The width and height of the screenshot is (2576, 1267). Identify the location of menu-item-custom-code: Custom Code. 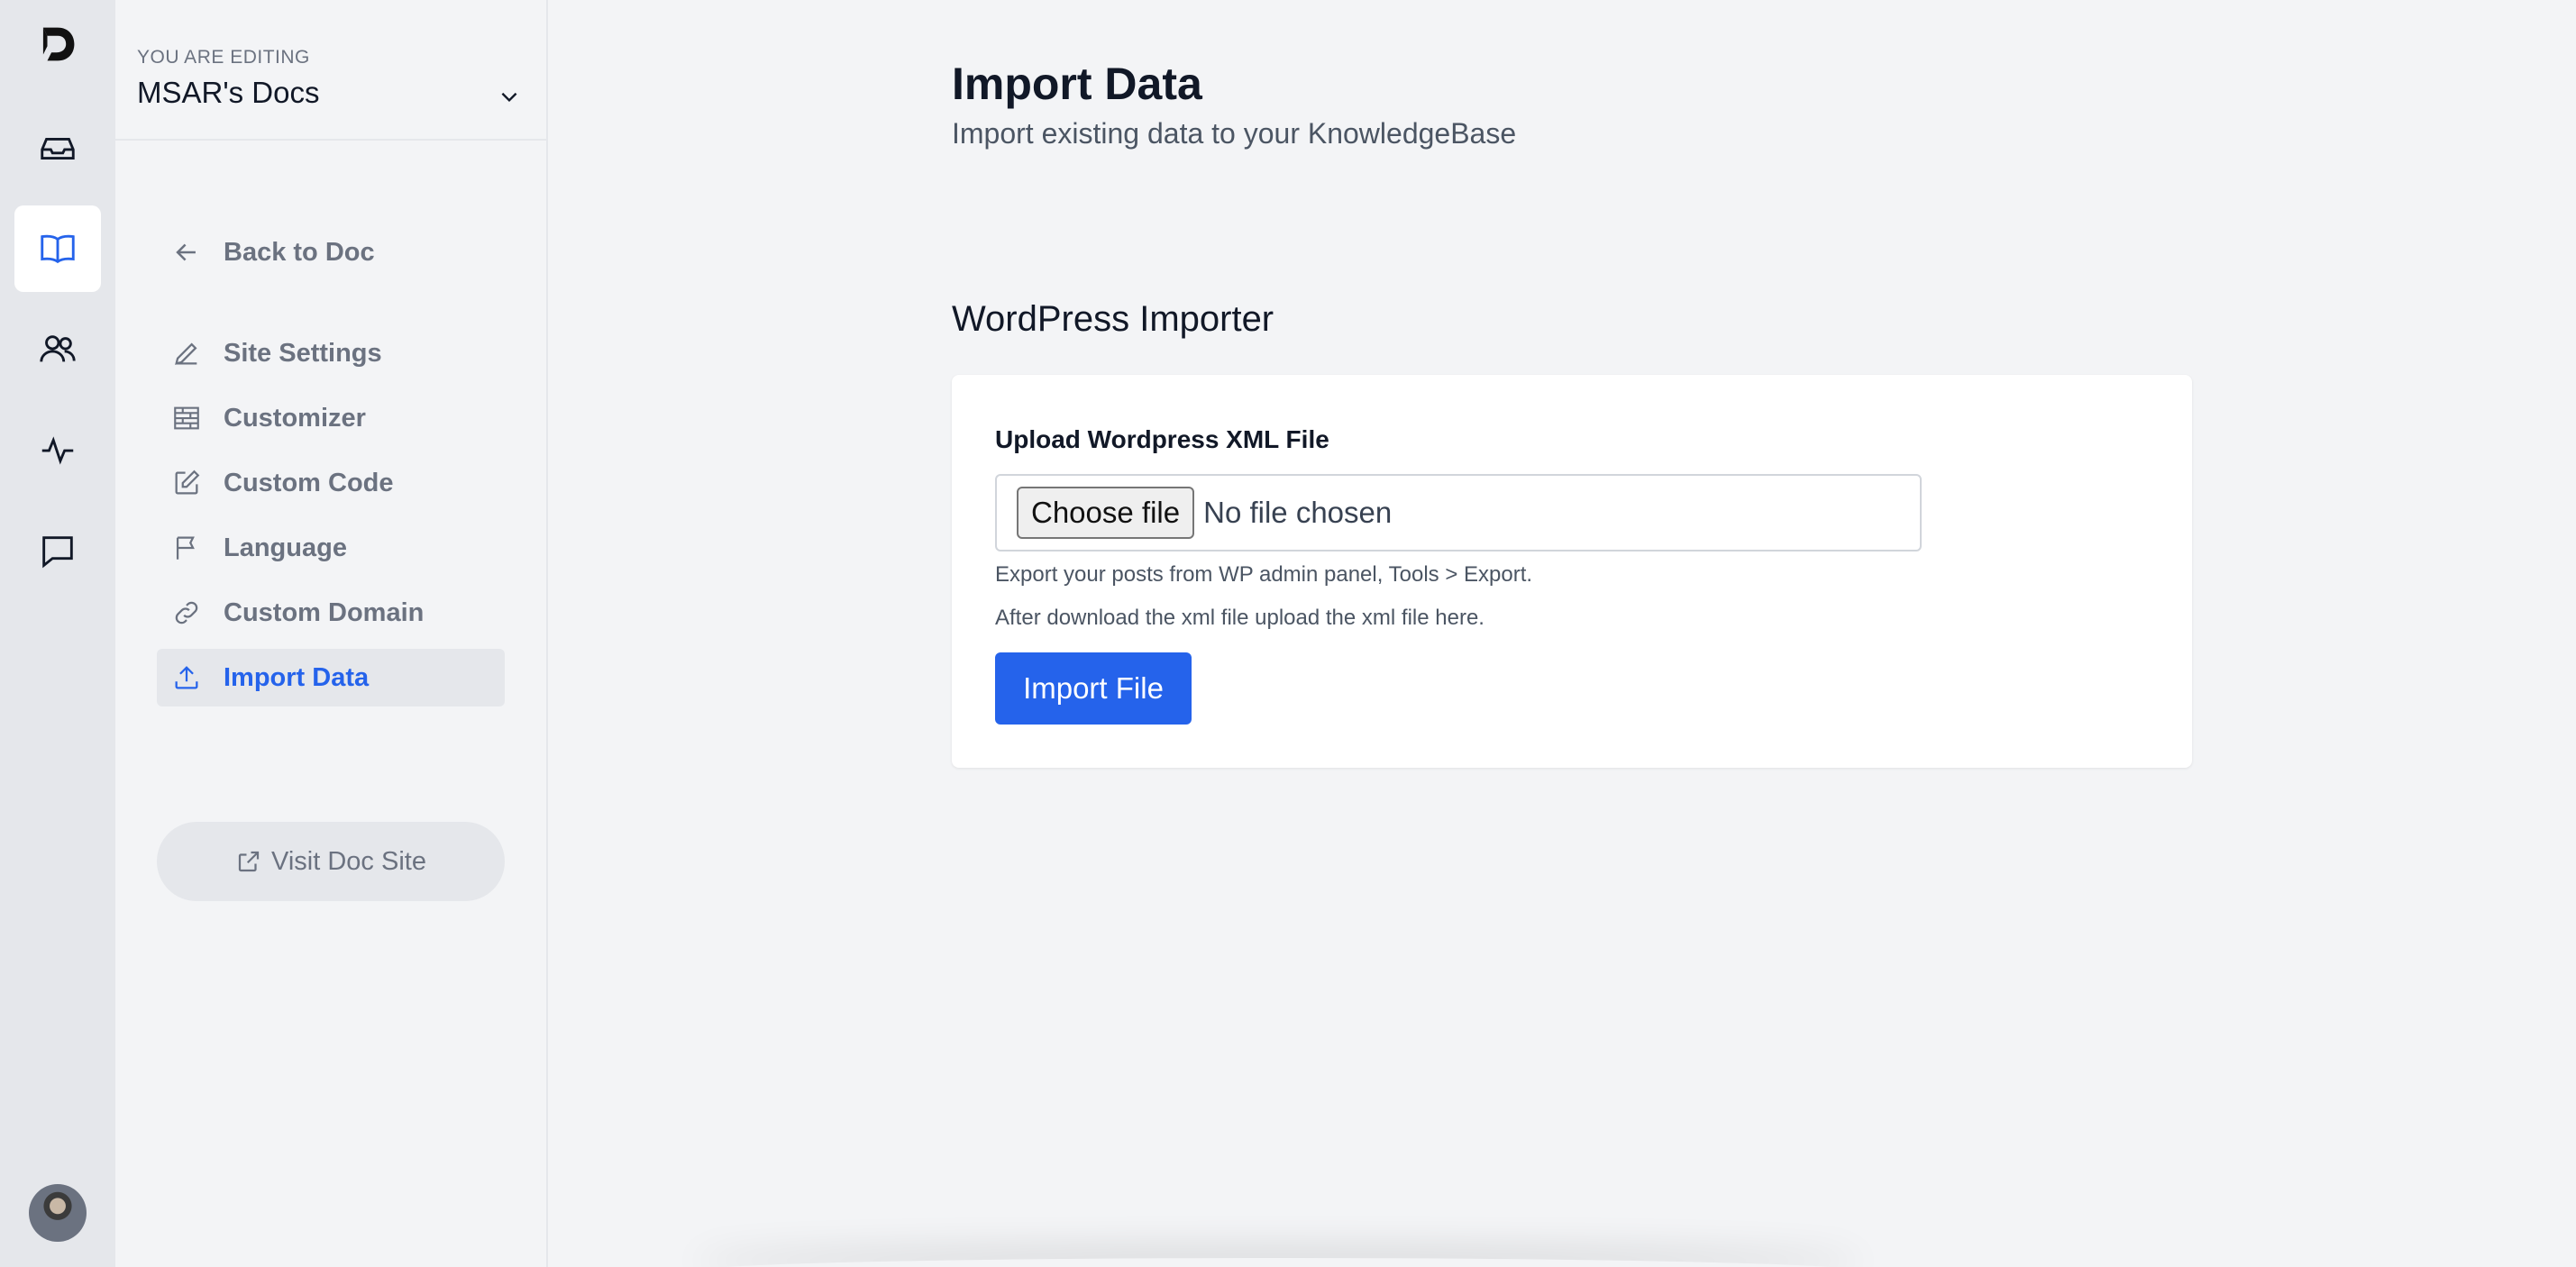
(331, 483).